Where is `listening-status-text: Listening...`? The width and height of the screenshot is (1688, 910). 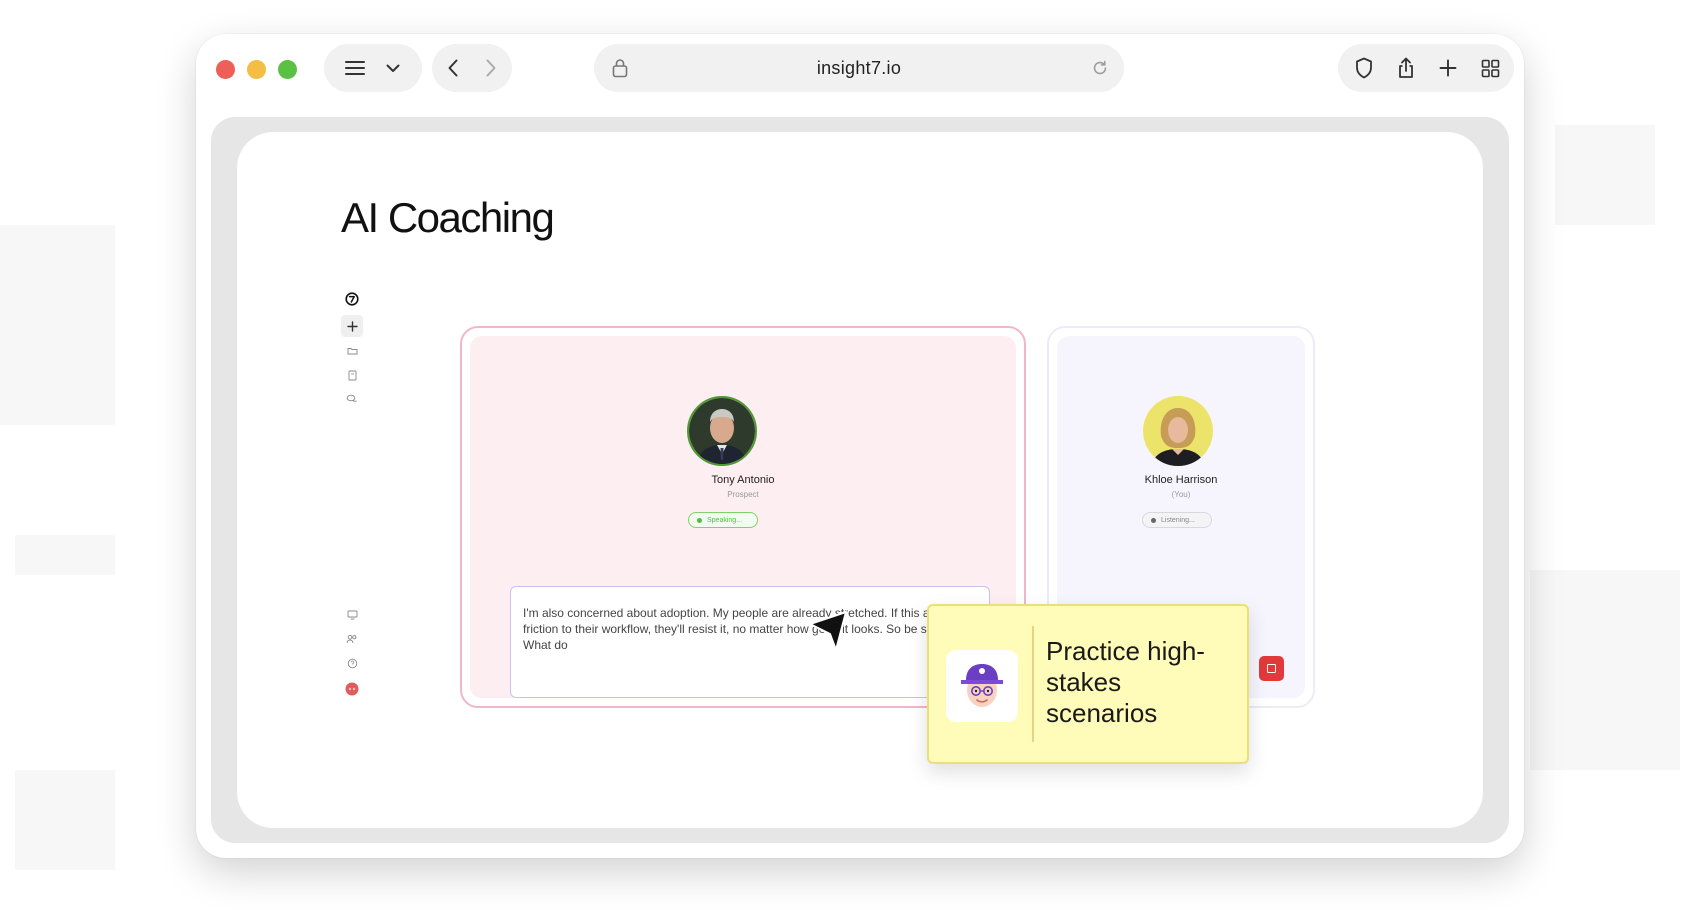 listening-status-text: Listening... is located at coordinates (1178, 520).